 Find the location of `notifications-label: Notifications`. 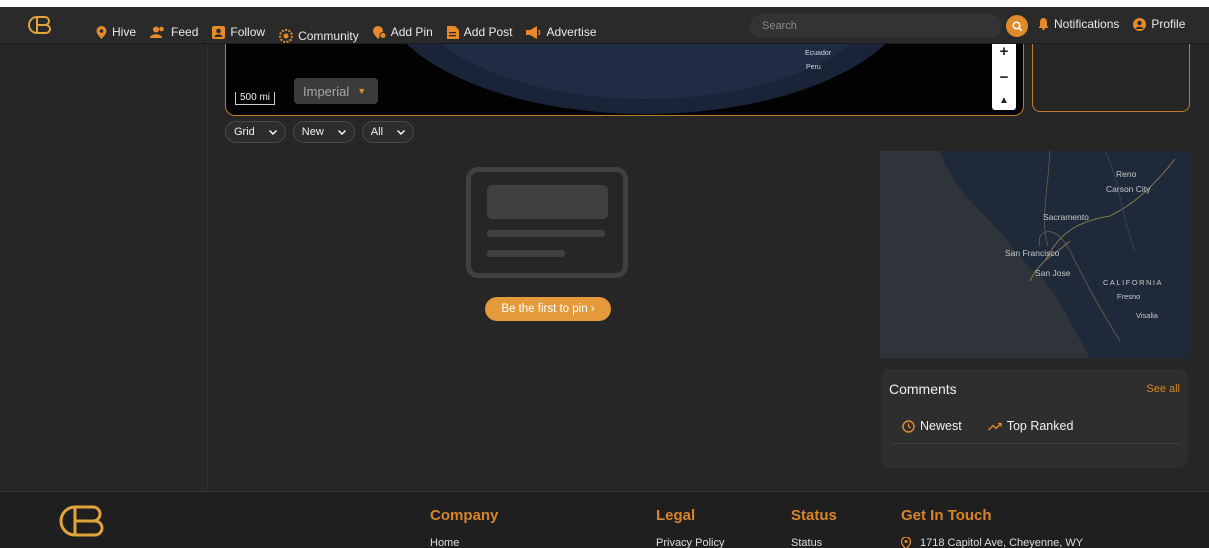

notifications-label: Notifications is located at coordinates (1087, 24).